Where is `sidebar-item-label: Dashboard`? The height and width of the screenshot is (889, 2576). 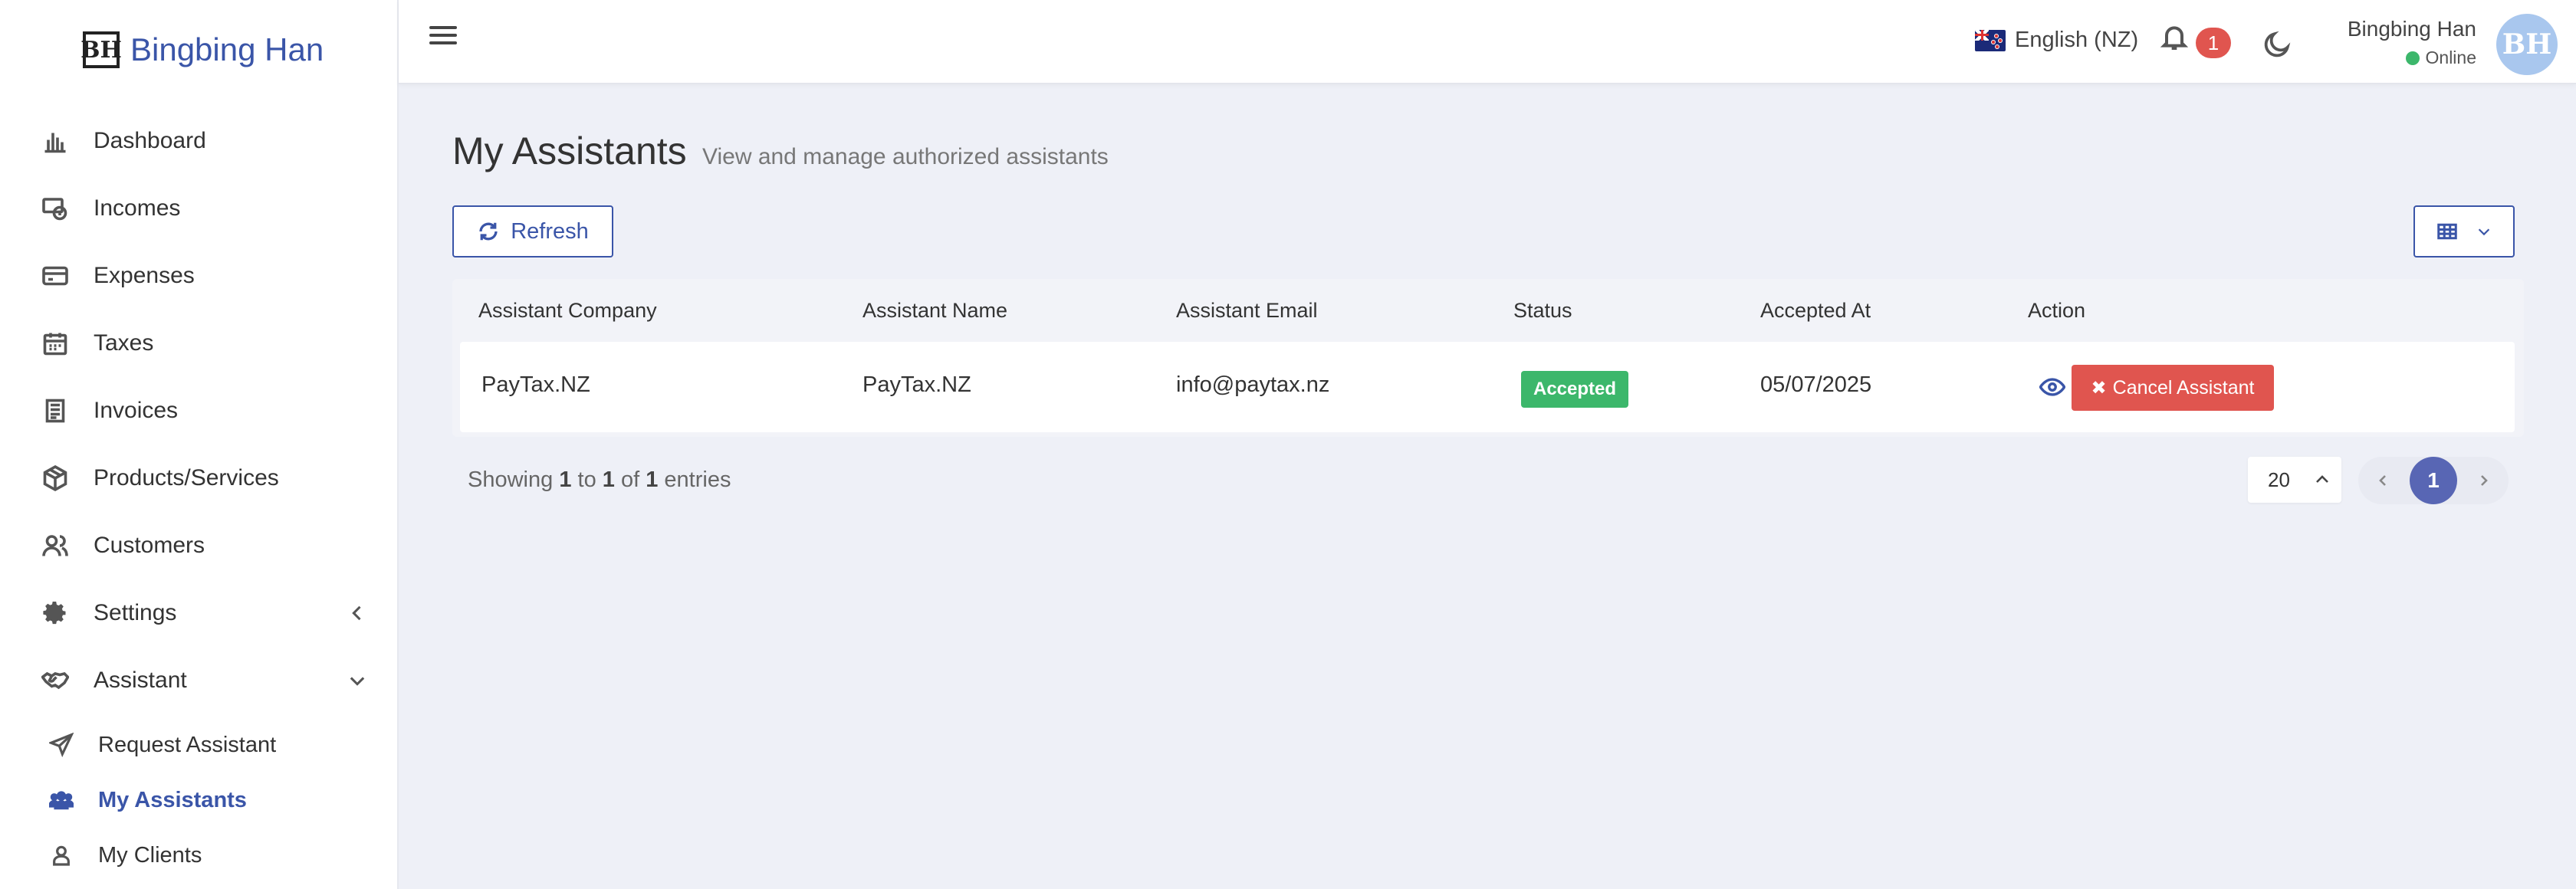
sidebar-item-label: Dashboard is located at coordinates (150, 140).